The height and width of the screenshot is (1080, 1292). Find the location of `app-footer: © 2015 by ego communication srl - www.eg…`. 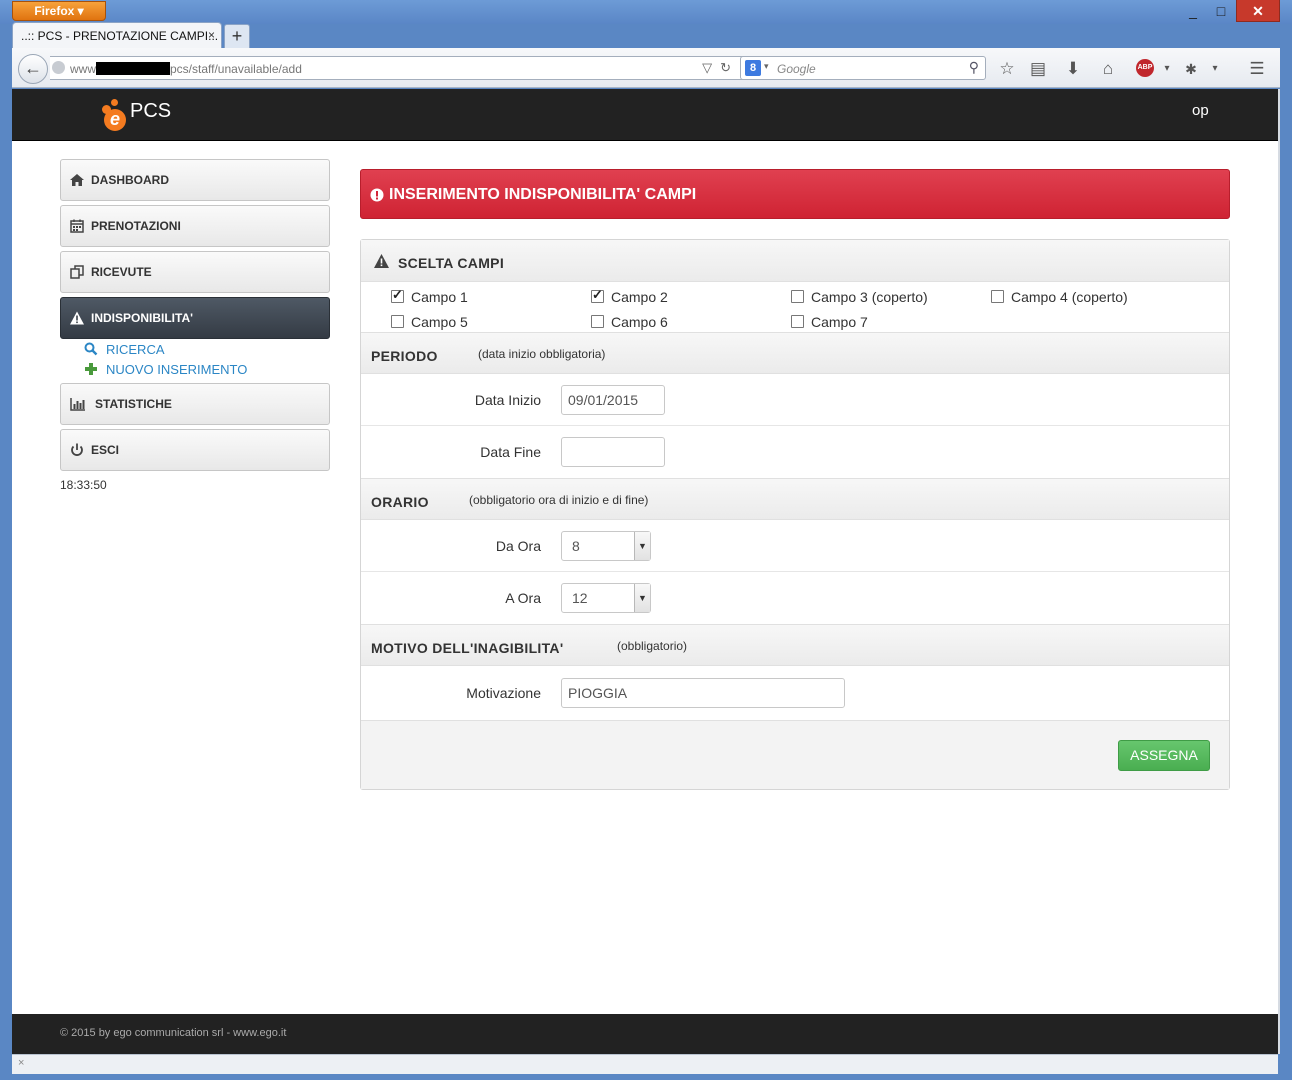

app-footer: © 2015 by ego communication srl - www.eg… is located at coordinates (645, 1034).